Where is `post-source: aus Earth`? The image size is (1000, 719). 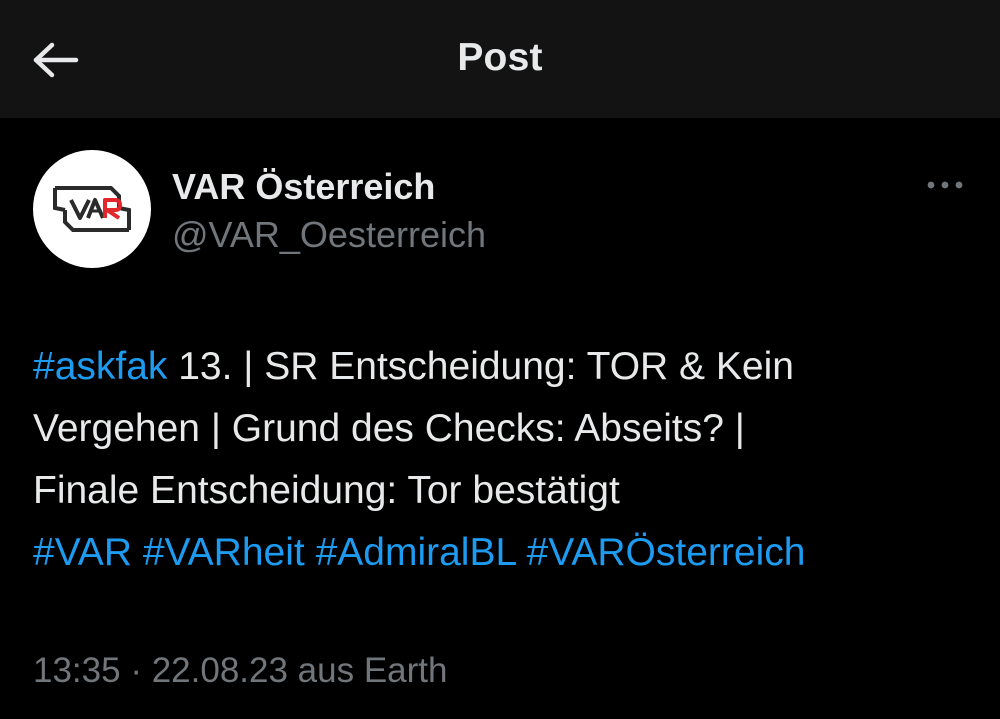
post-source: aus Earth is located at coordinates (367, 670).